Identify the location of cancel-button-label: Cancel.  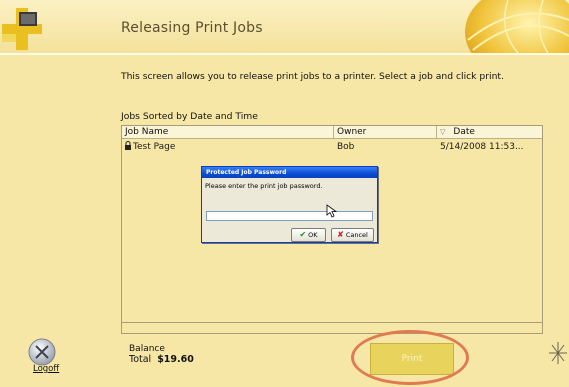
(356, 235).